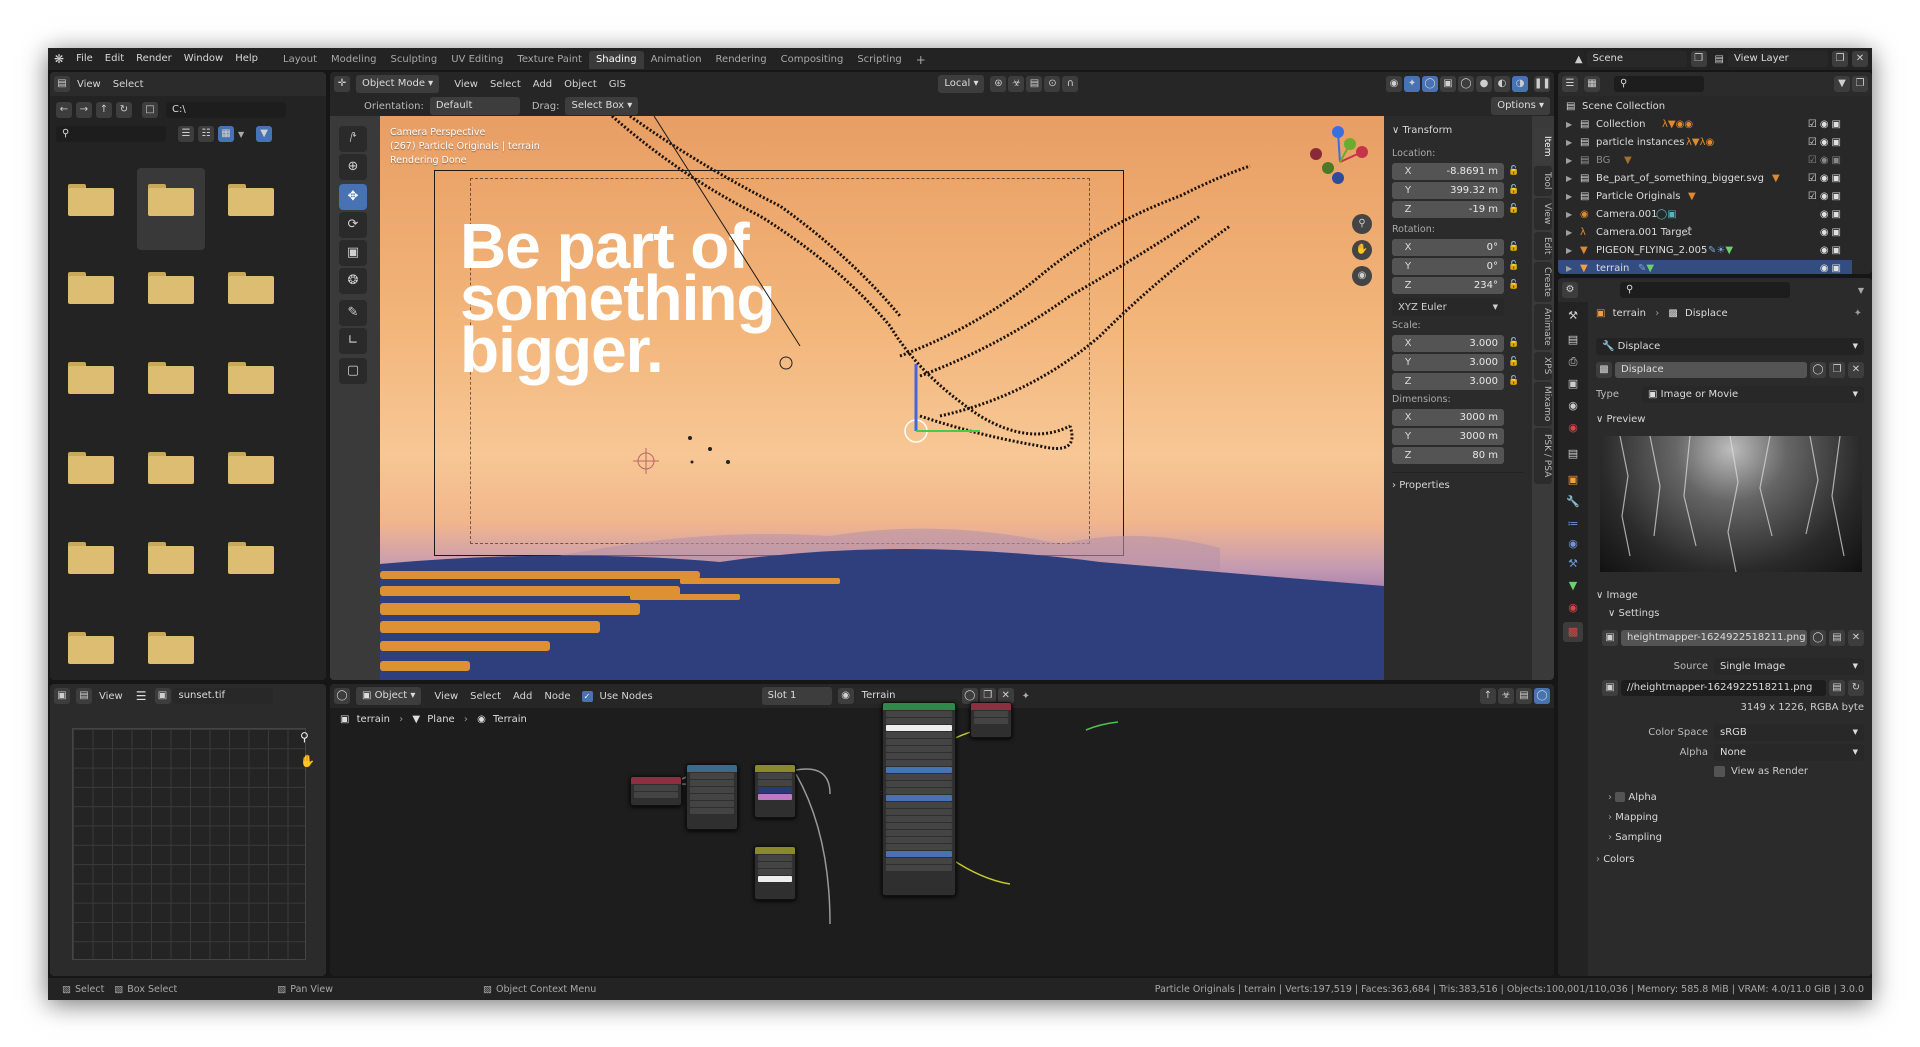  What do you see at coordinates (1617, 595) in the screenshot?
I see `image-panel-header: ∨ Image` at bounding box center [1617, 595].